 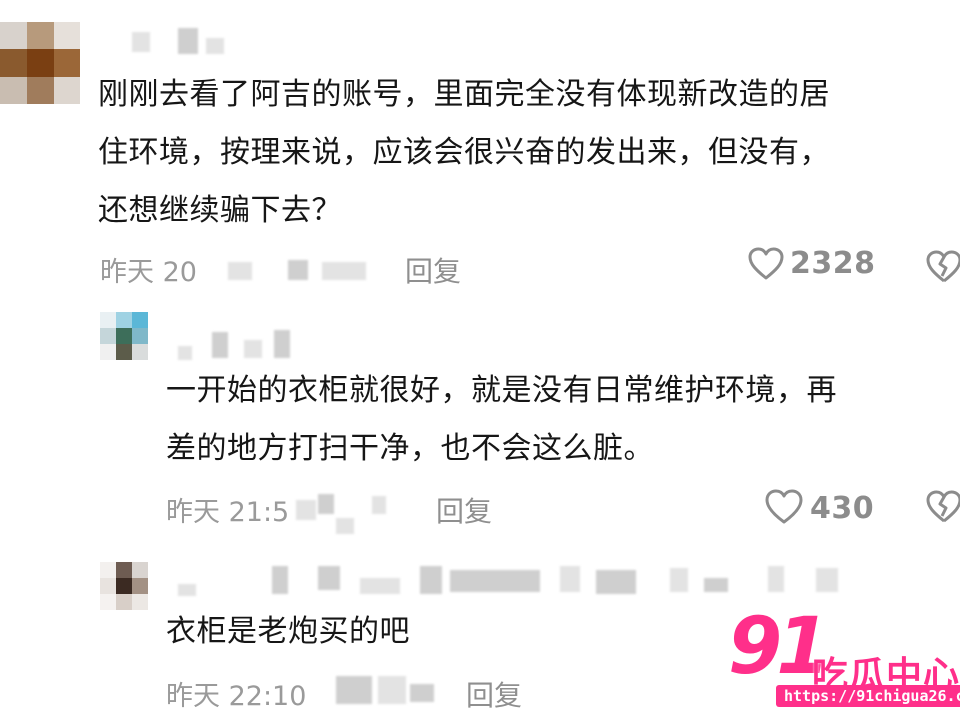 What do you see at coordinates (410, 448) in the screenshot?
I see `comment-line: 差的地方打扫干净，也不会这么脏。` at bounding box center [410, 448].